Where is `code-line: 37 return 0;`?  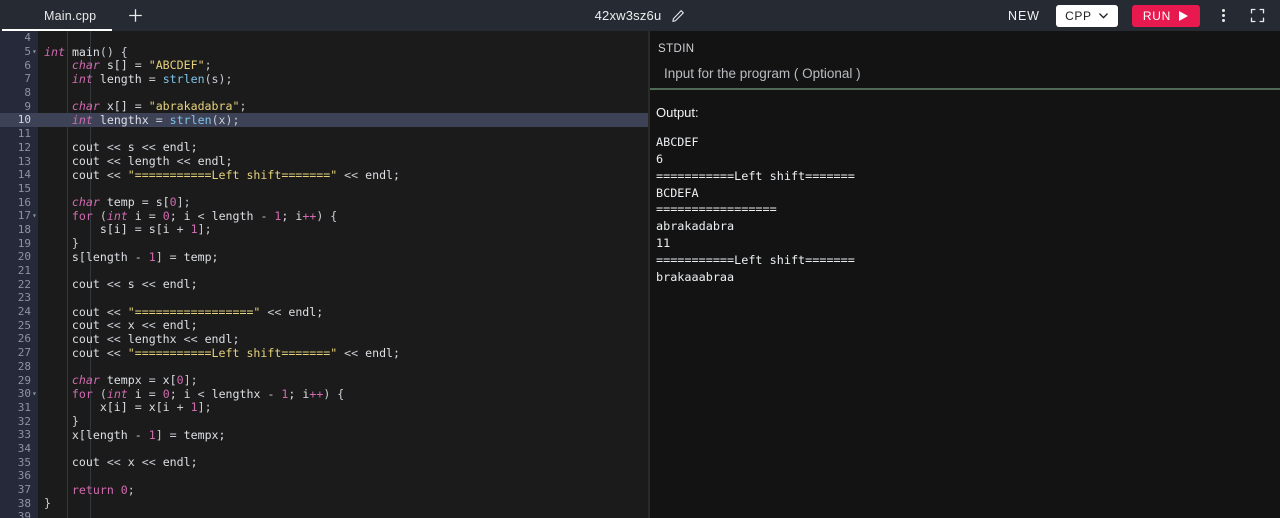 code-line: 37 return 0; is located at coordinates (324, 490).